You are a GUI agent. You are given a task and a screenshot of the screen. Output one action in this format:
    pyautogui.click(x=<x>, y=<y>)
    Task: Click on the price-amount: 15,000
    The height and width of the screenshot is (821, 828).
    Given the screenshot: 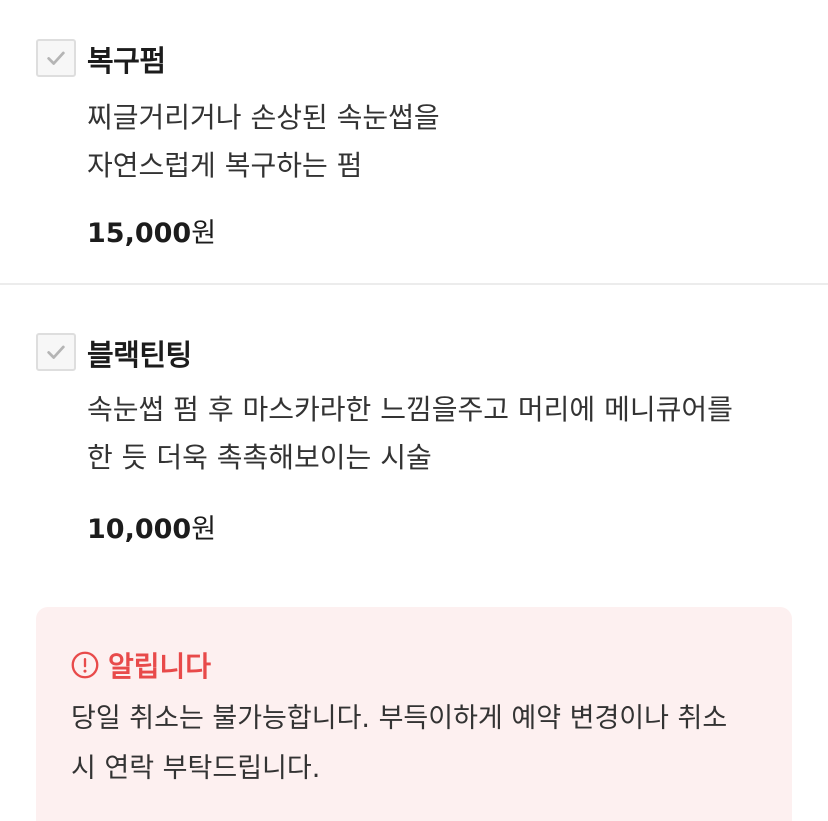 What is the action you would take?
    pyautogui.click(x=139, y=233)
    